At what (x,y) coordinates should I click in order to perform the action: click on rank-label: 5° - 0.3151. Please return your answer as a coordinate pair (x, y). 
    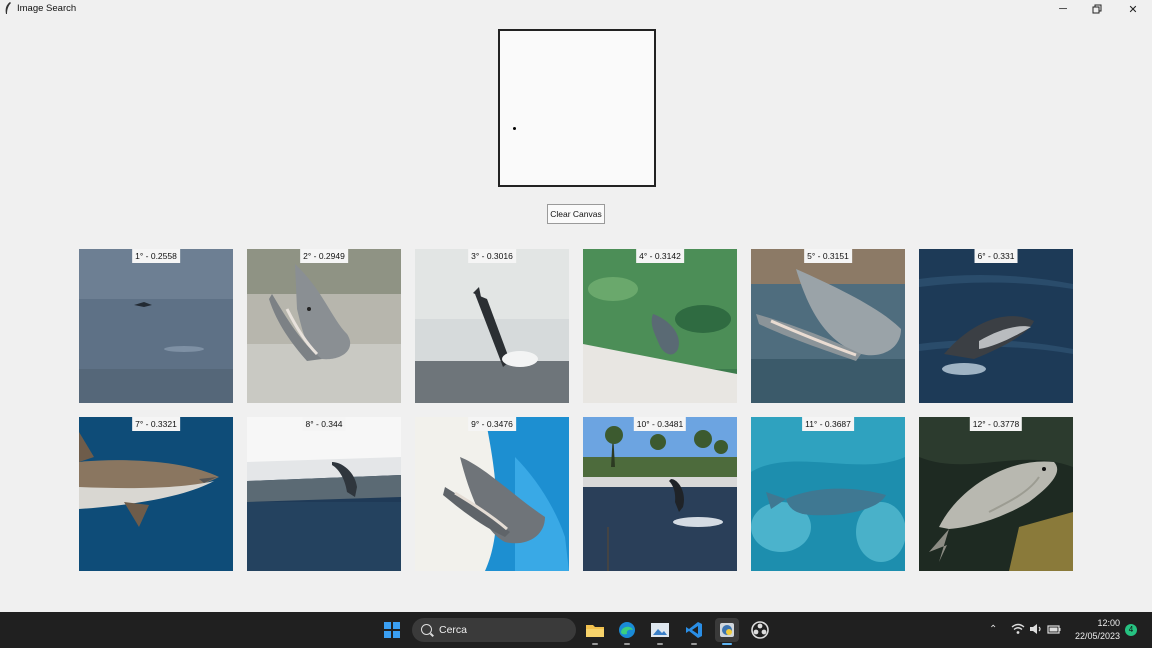
    Looking at the image, I should click on (828, 256).